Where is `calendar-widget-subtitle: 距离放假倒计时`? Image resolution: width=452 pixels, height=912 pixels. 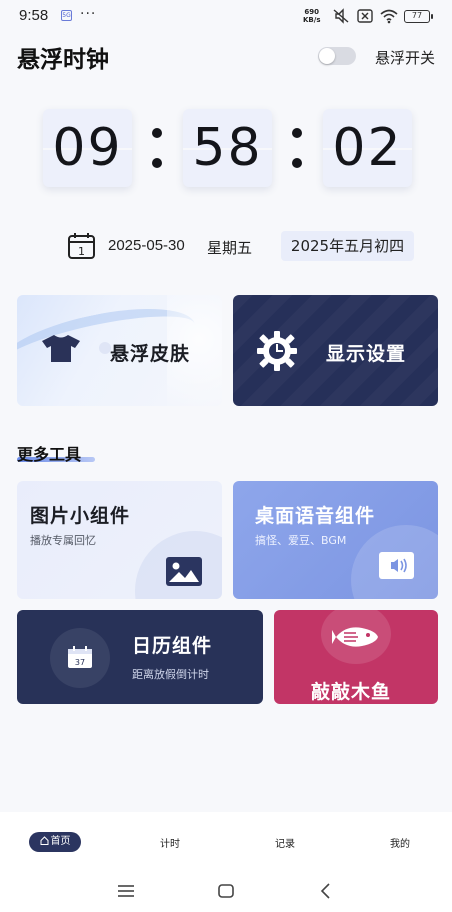 calendar-widget-subtitle: 距离放假倒计时 is located at coordinates (170, 674).